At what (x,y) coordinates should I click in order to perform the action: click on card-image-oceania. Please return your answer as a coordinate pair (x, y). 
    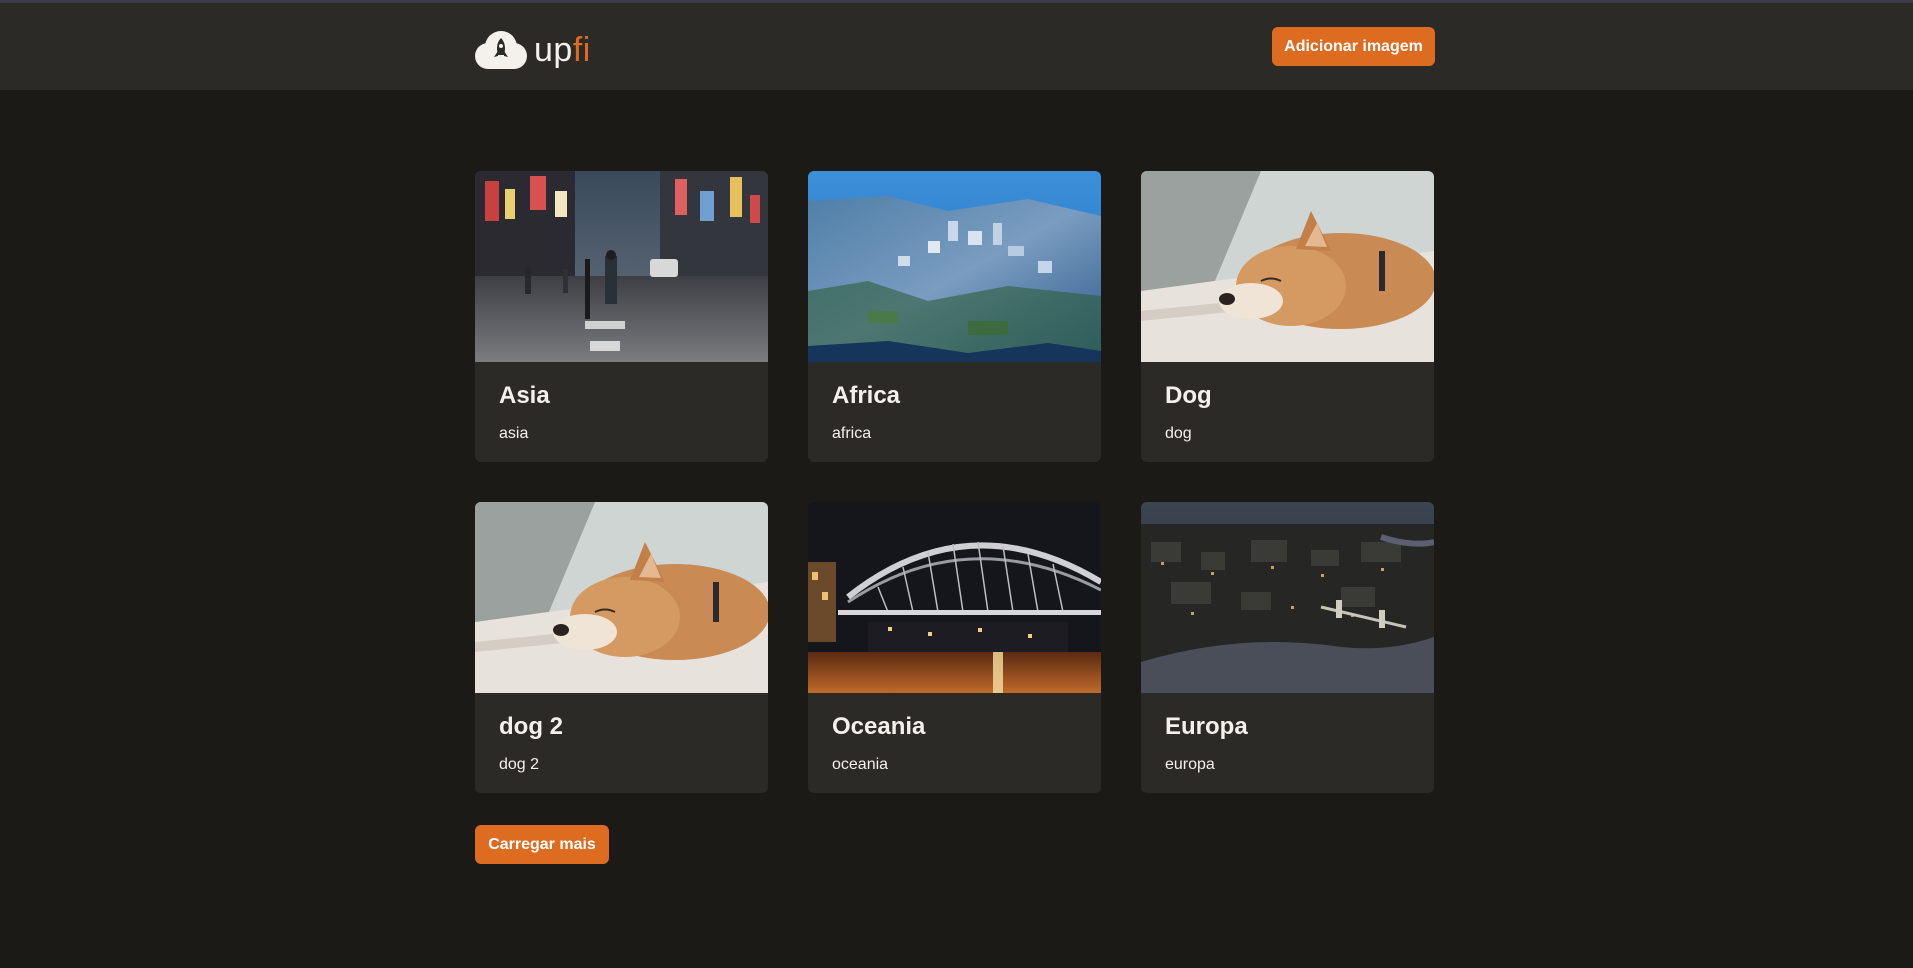
    Looking at the image, I should click on (954, 597).